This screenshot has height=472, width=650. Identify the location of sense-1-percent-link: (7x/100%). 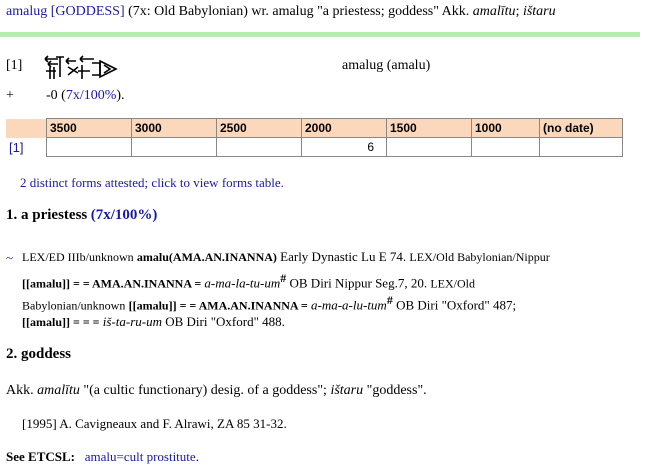
(124, 215).